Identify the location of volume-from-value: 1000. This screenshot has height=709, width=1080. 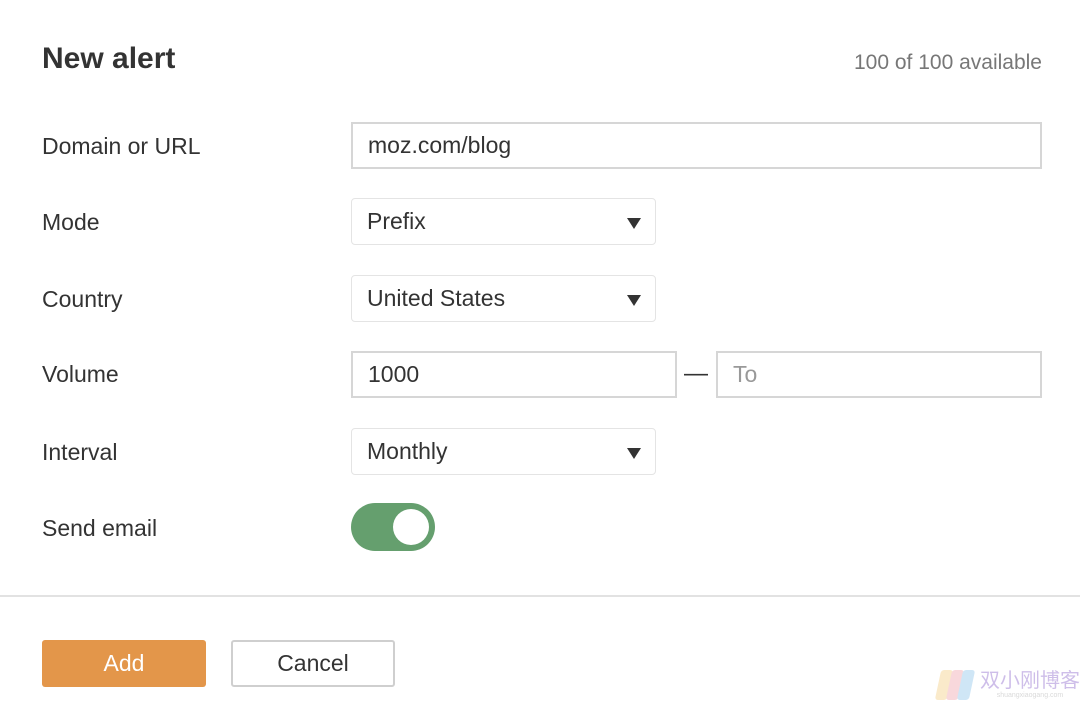
(394, 374).